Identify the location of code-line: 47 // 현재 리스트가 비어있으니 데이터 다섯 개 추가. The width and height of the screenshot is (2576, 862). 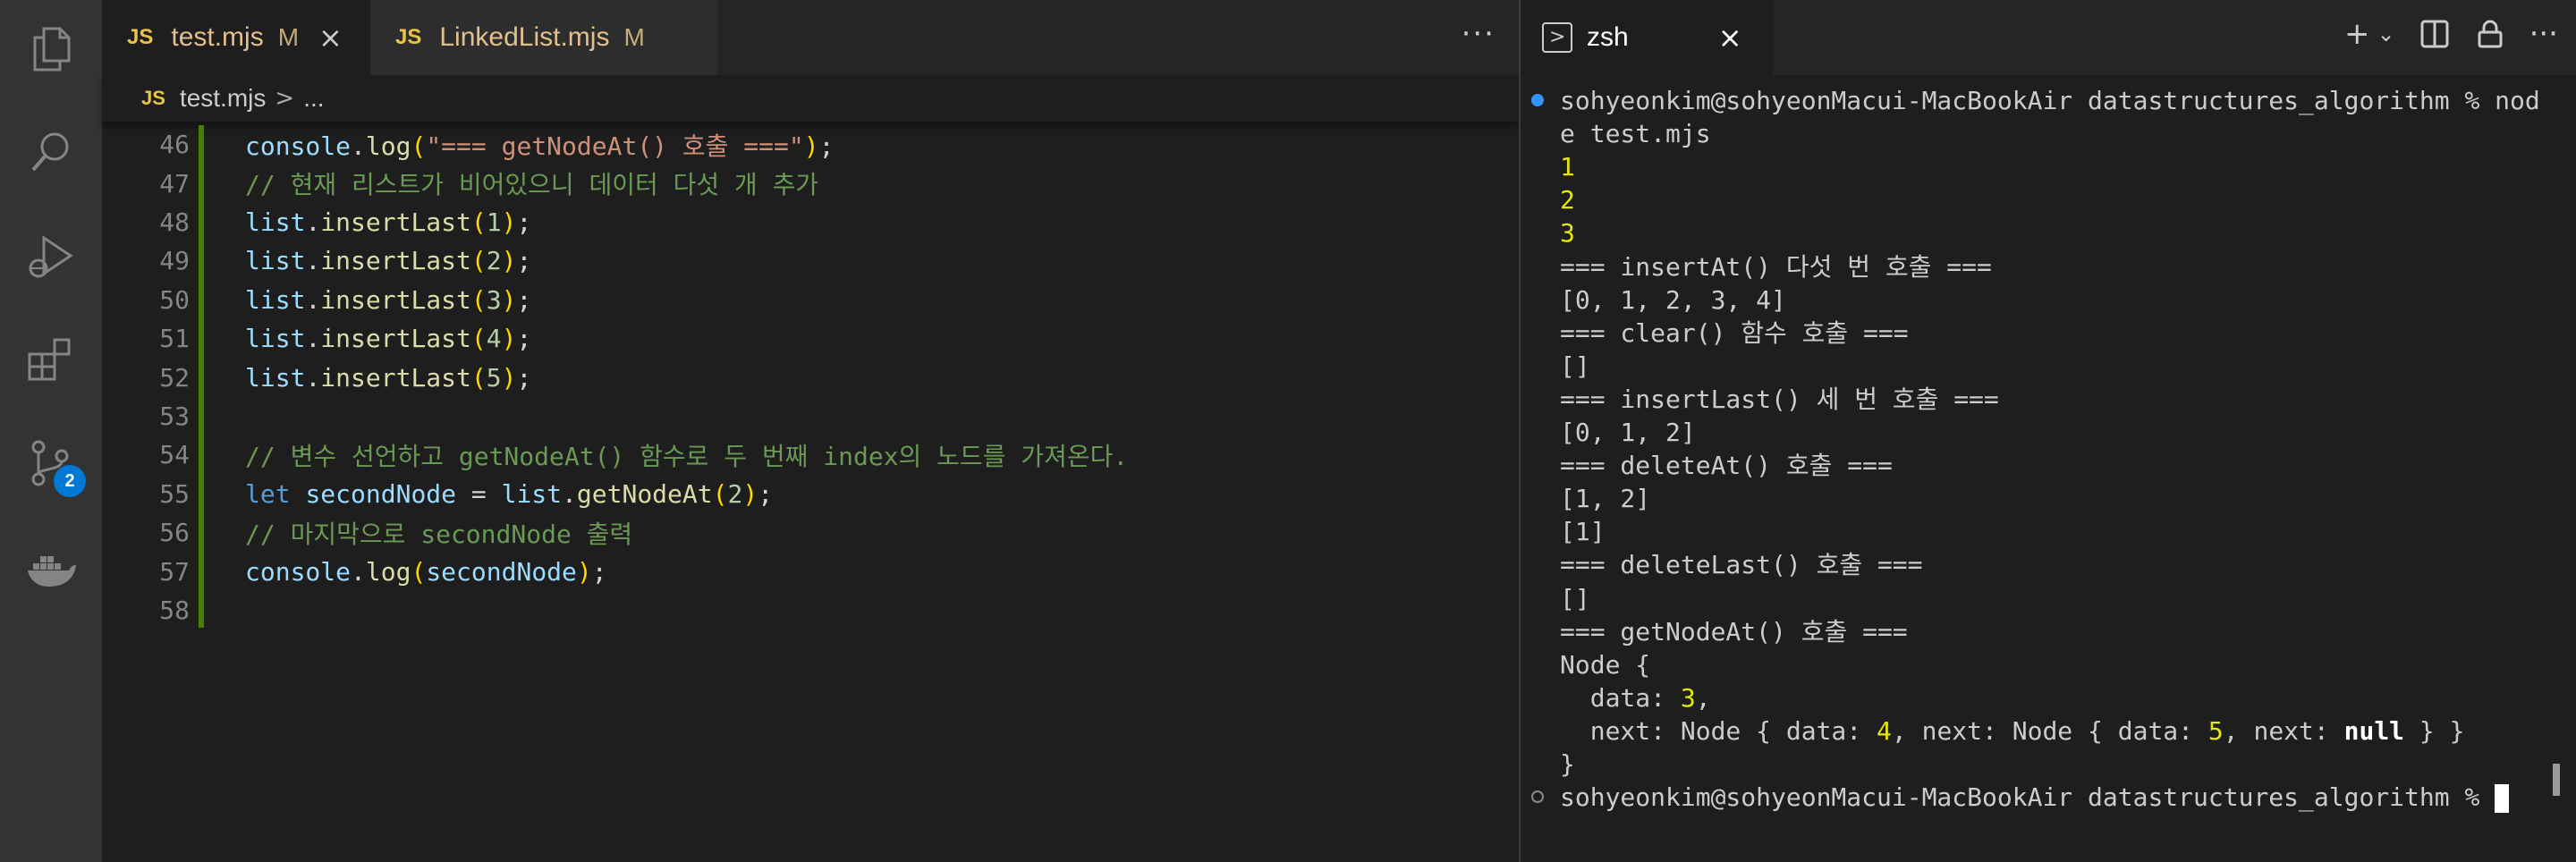
(799, 183).